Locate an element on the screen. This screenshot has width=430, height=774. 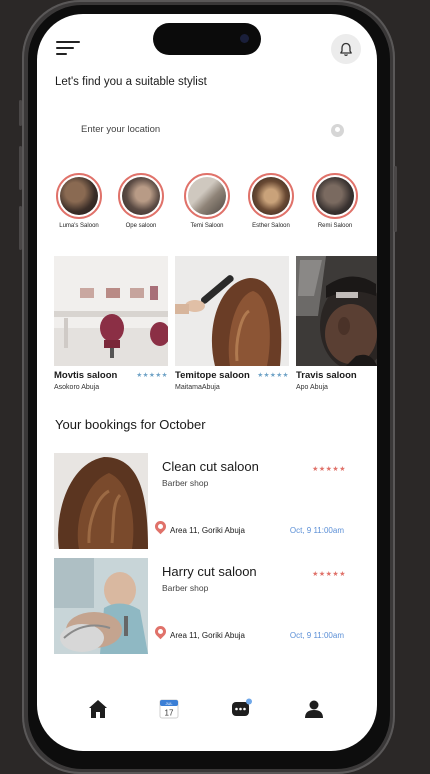
location-input is located at coordinates (201, 129).